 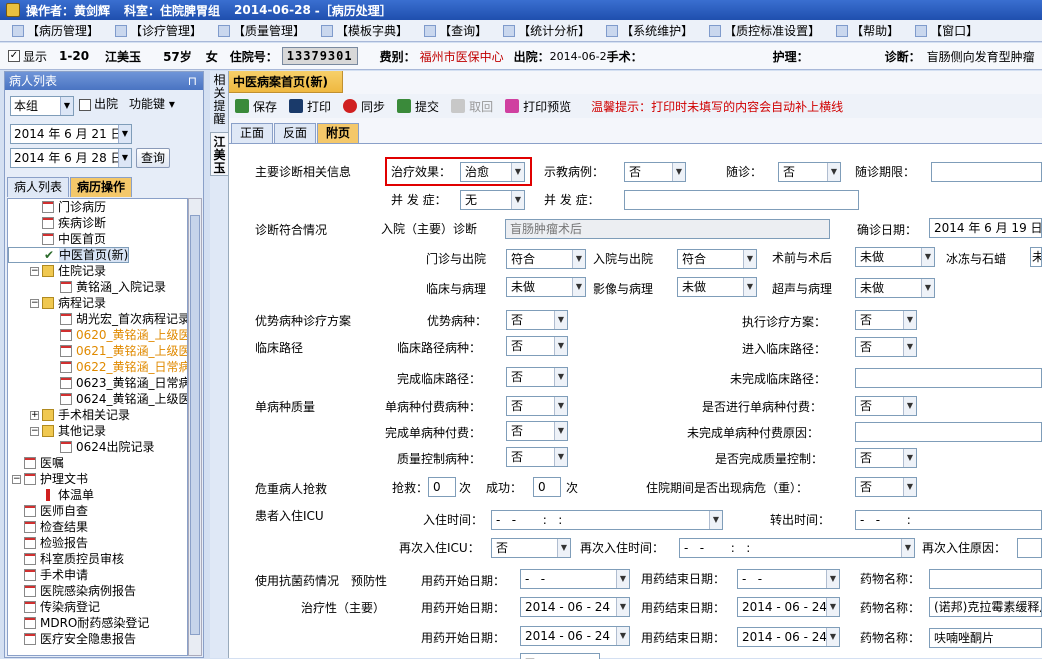 I want to click on print-button: 打印, so click(x=310, y=106).